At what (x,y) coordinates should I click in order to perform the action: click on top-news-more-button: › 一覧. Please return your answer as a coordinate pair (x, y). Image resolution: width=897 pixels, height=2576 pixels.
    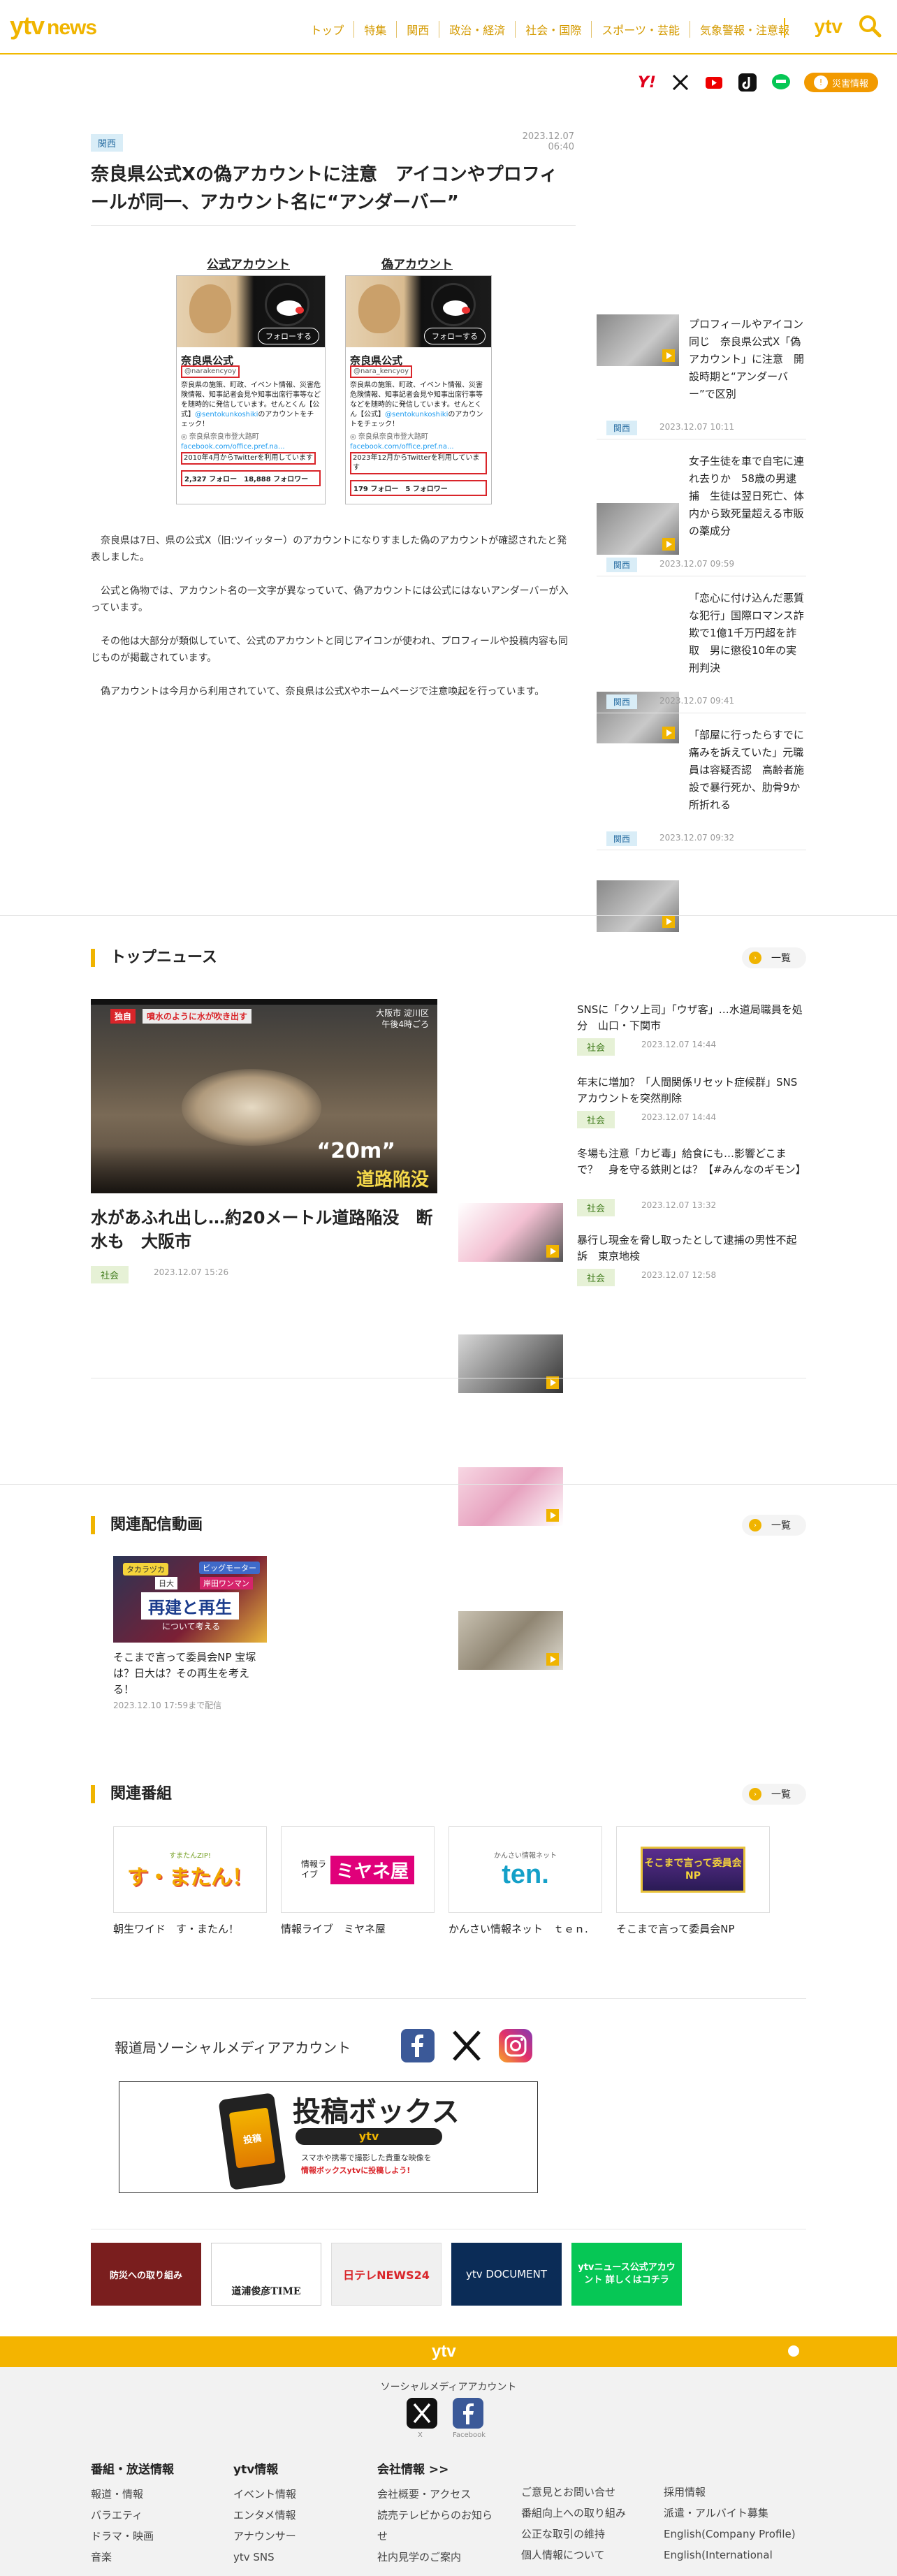
    Looking at the image, I should click on (774, 957).